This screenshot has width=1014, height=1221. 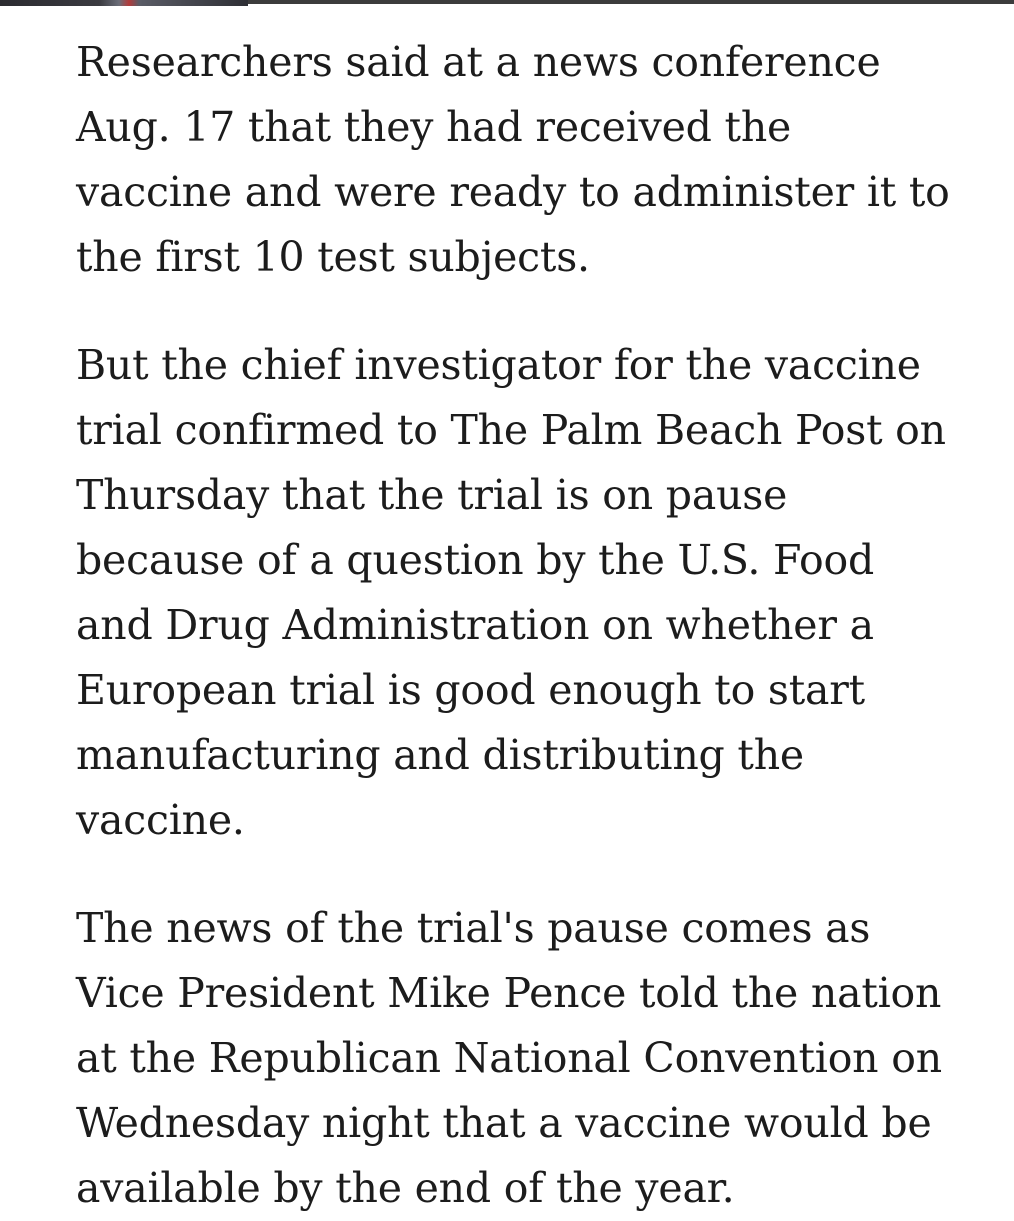 What do you see at coordinates (124, 3) in the screenshot?
I see `cropped-photo` at bounding box center [124, 3].